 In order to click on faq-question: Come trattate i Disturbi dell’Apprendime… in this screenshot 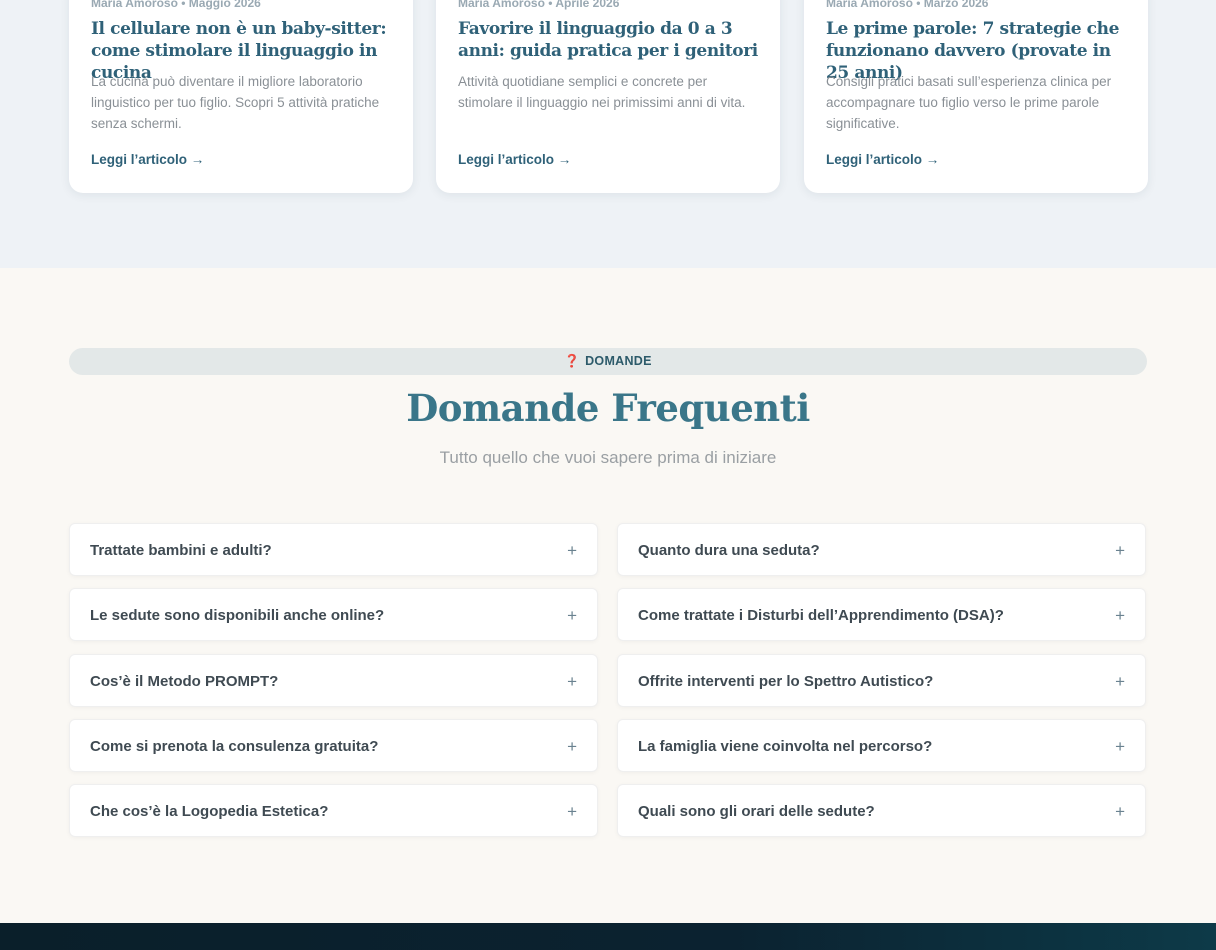, I will do `click(881, 614)`.